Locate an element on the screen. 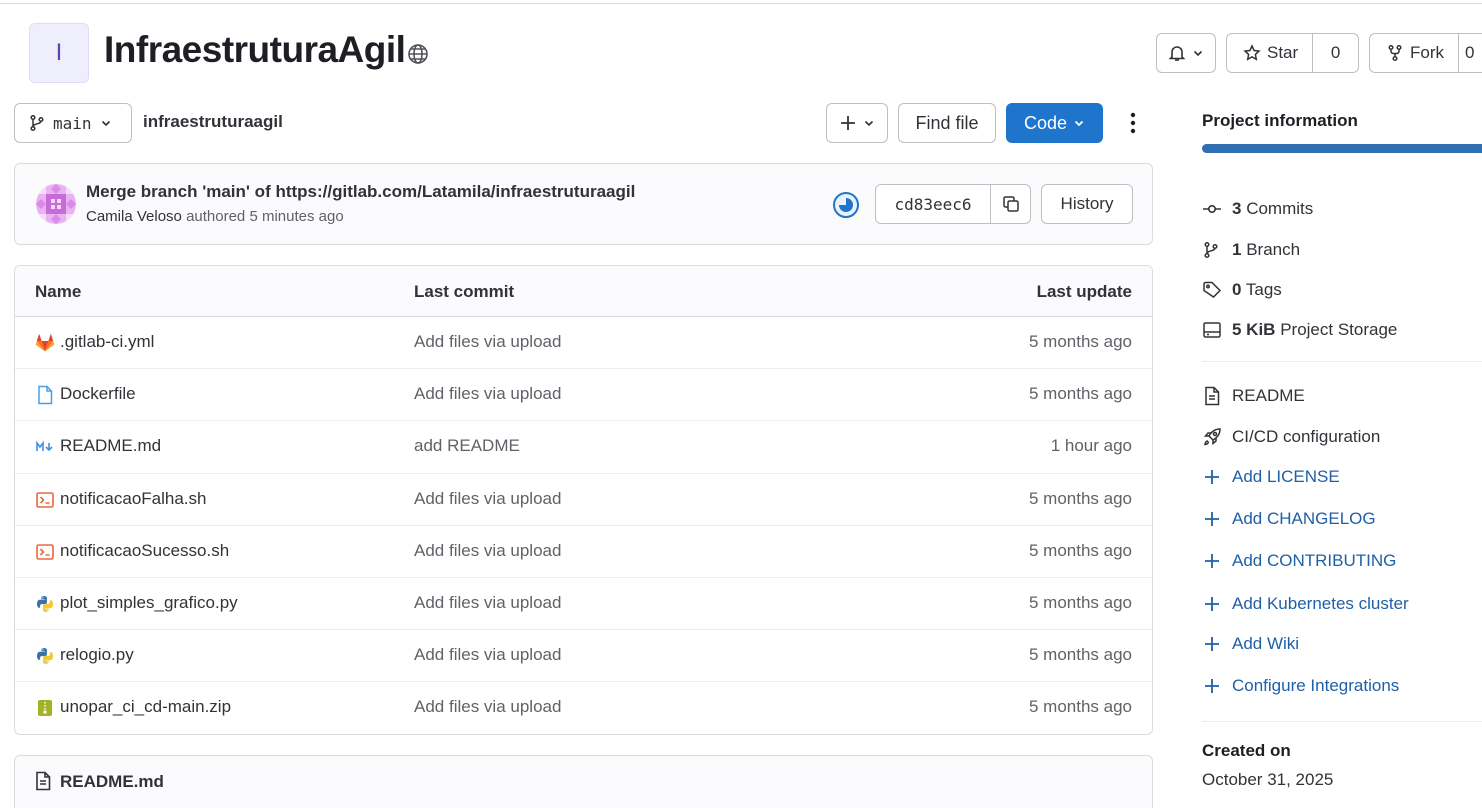  rocket-icon is located at coordinates (1212, 437).